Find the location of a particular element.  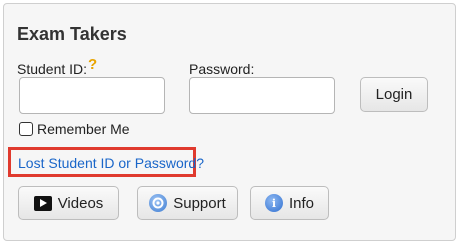

question-mark-icon: ? is located at coordinates (92, 64).